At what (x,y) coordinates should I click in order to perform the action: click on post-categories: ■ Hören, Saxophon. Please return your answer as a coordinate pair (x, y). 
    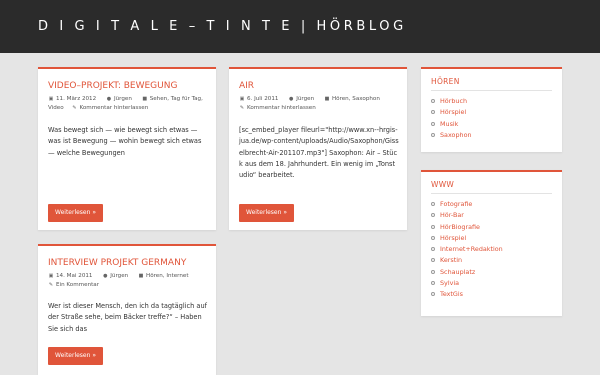
    Looking at the image, I should click on (352, 99).